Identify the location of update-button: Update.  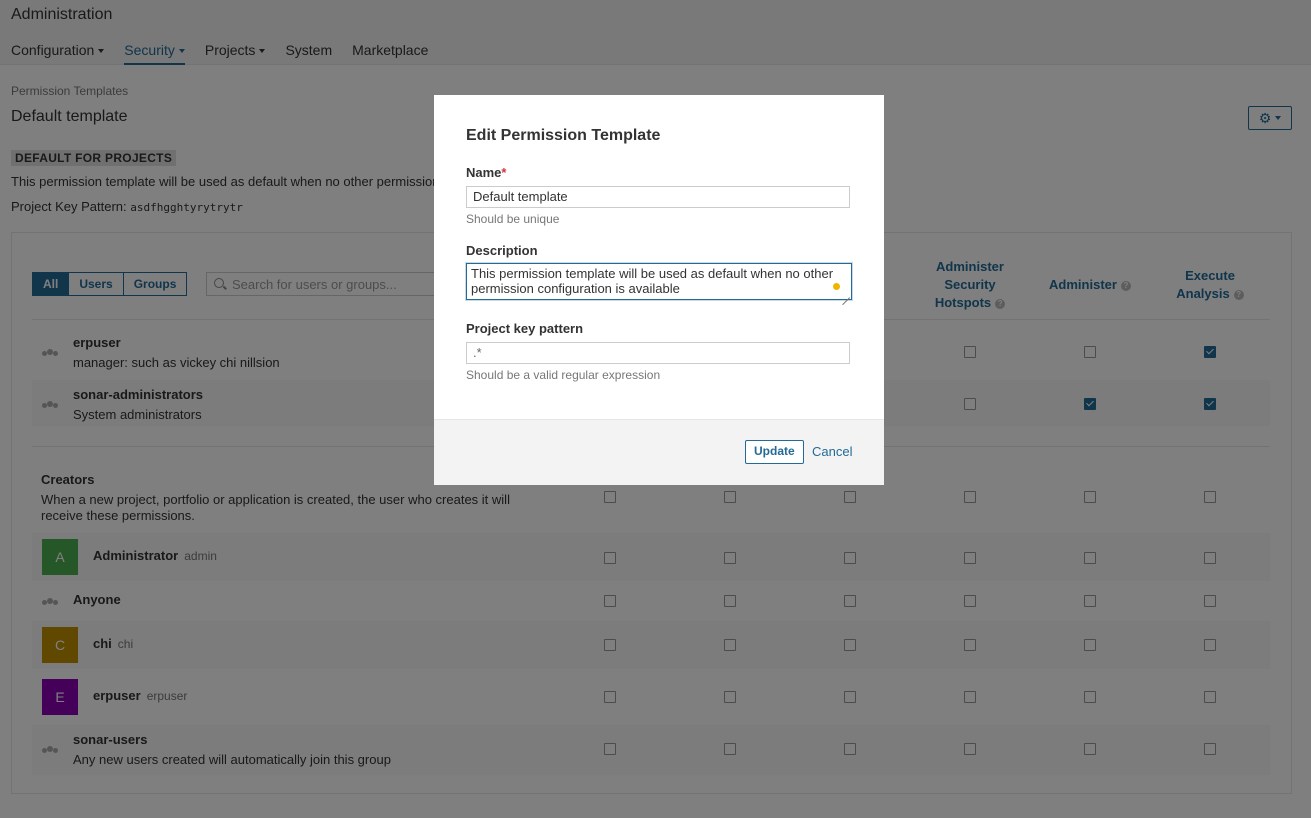
(774, 452).